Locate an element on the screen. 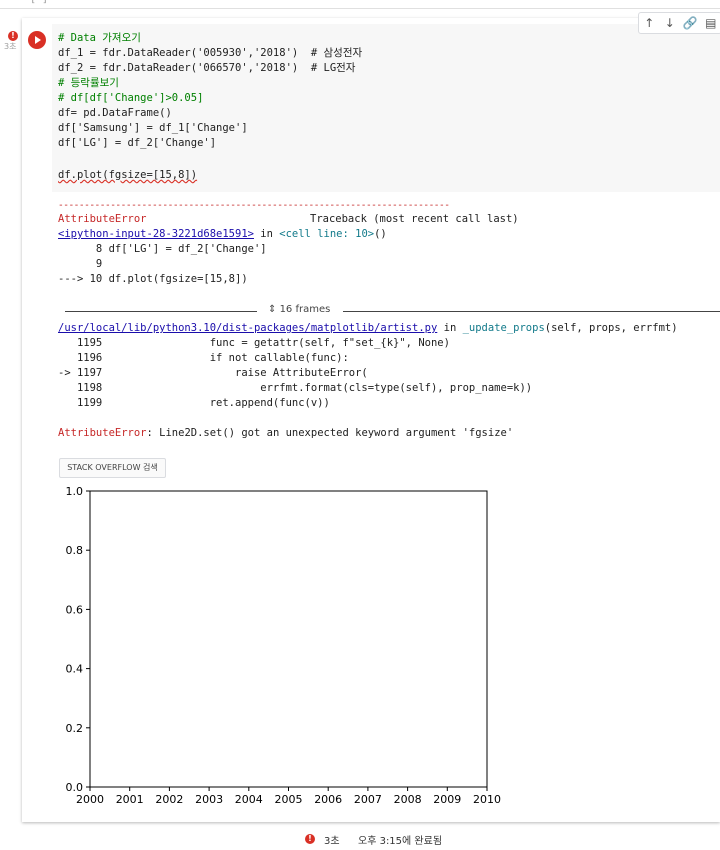  link-icon: 🔗 is located at coordinates (690, 23).